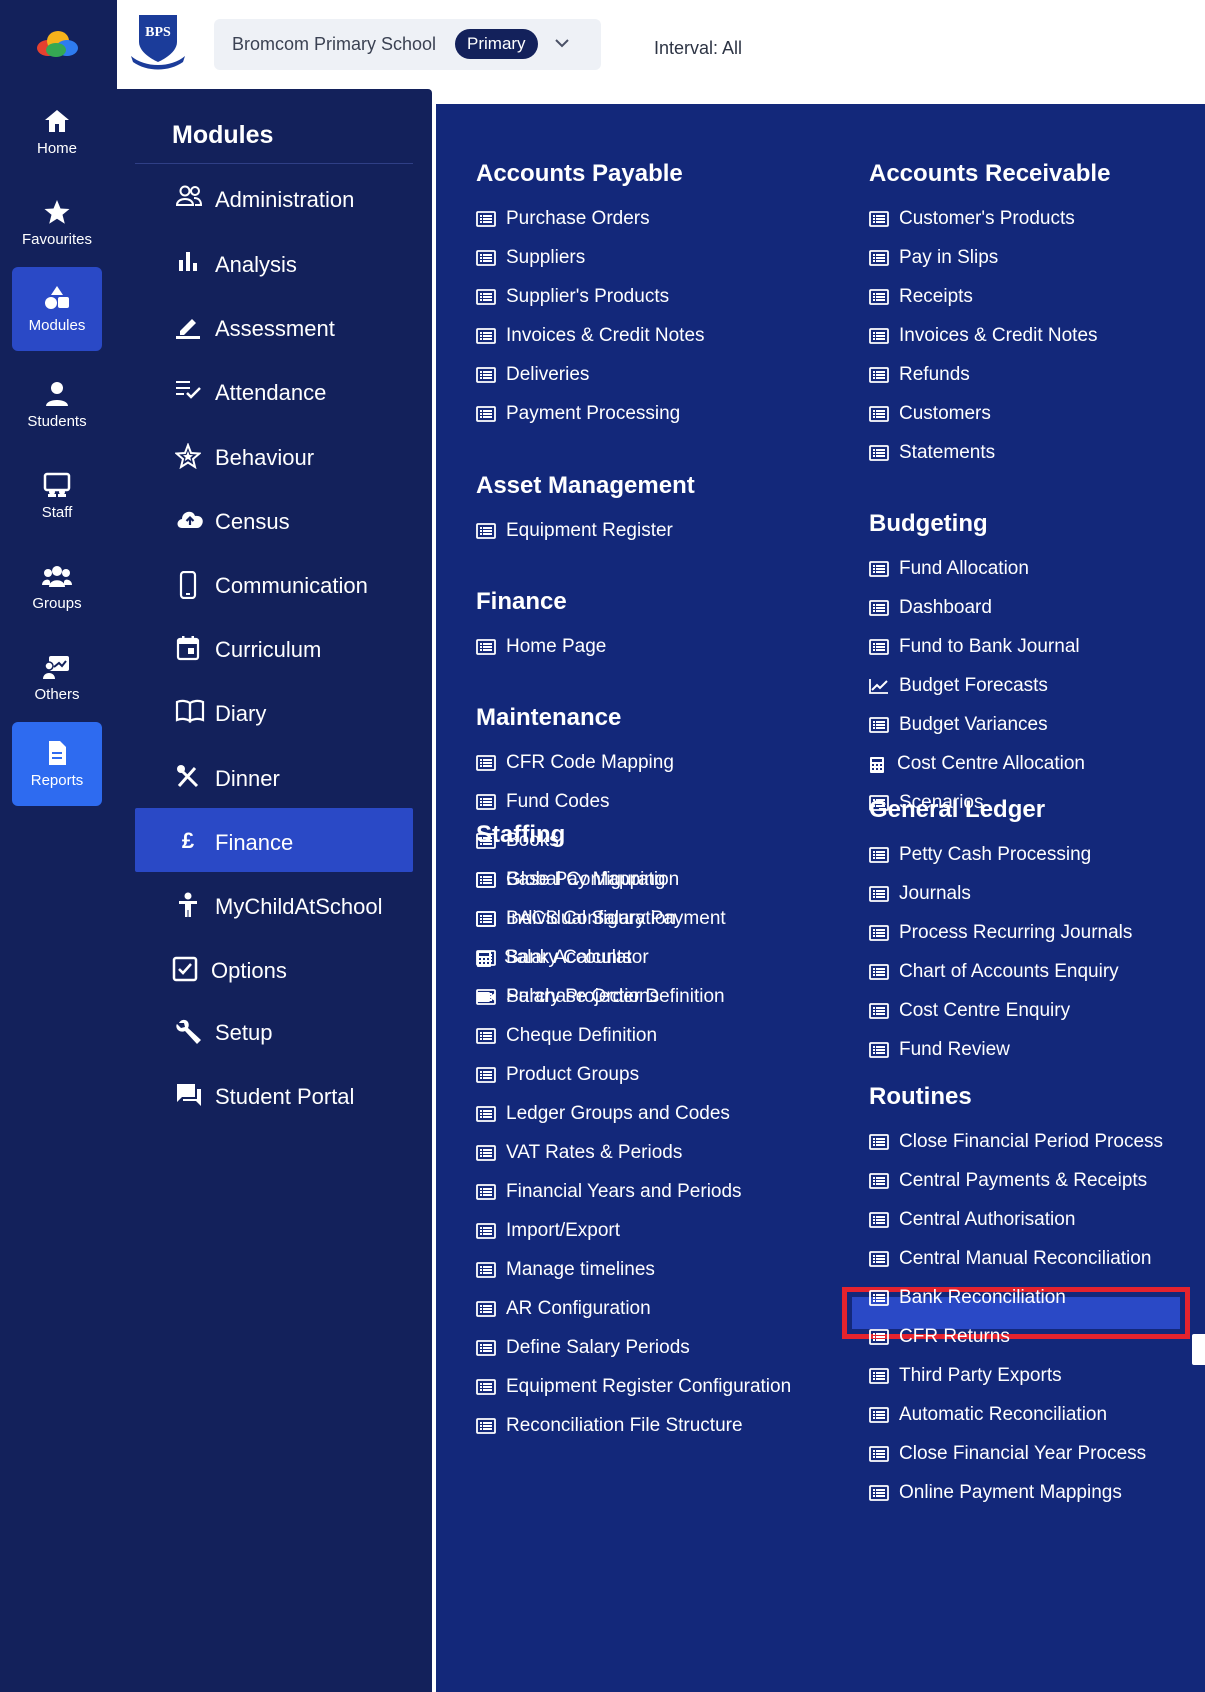  Describe the element at coordinates (618, 1113) in the screenshot. I see `menu-link-label: Ledger Groups and Codes` at that location.